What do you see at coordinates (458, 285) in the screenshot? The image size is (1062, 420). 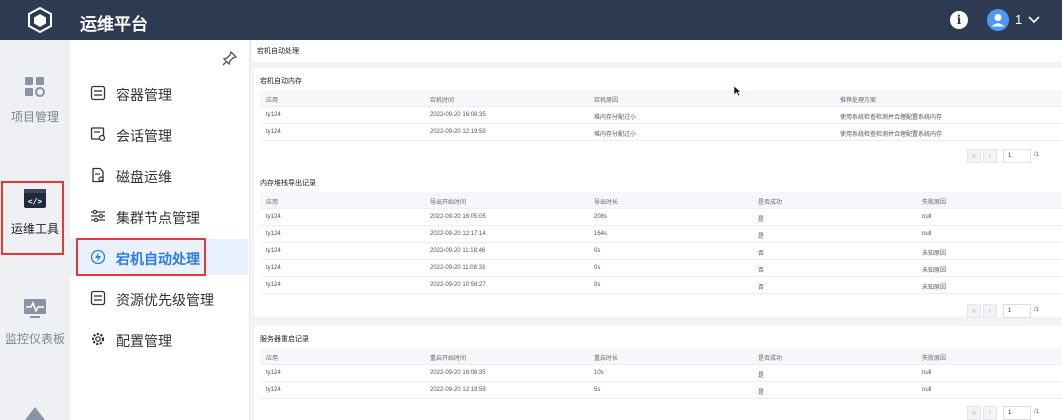 I see `table-cell: 2022-09-20 10:58:27` at bounding box center [458, 285].